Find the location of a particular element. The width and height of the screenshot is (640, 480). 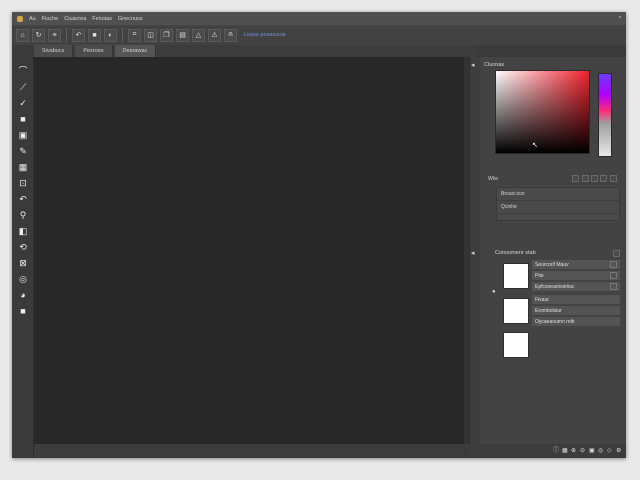

curve-tool-icon: ⌒ is located at coordinates (23, 71).